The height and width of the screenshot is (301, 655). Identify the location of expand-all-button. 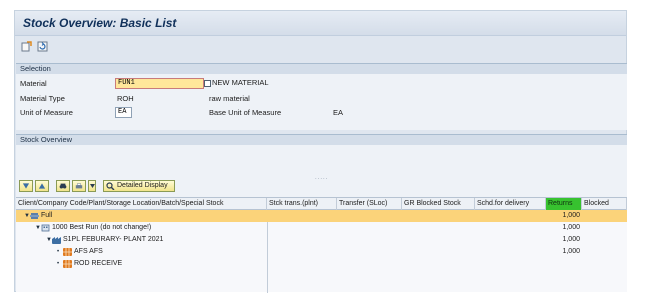
(26, 185).